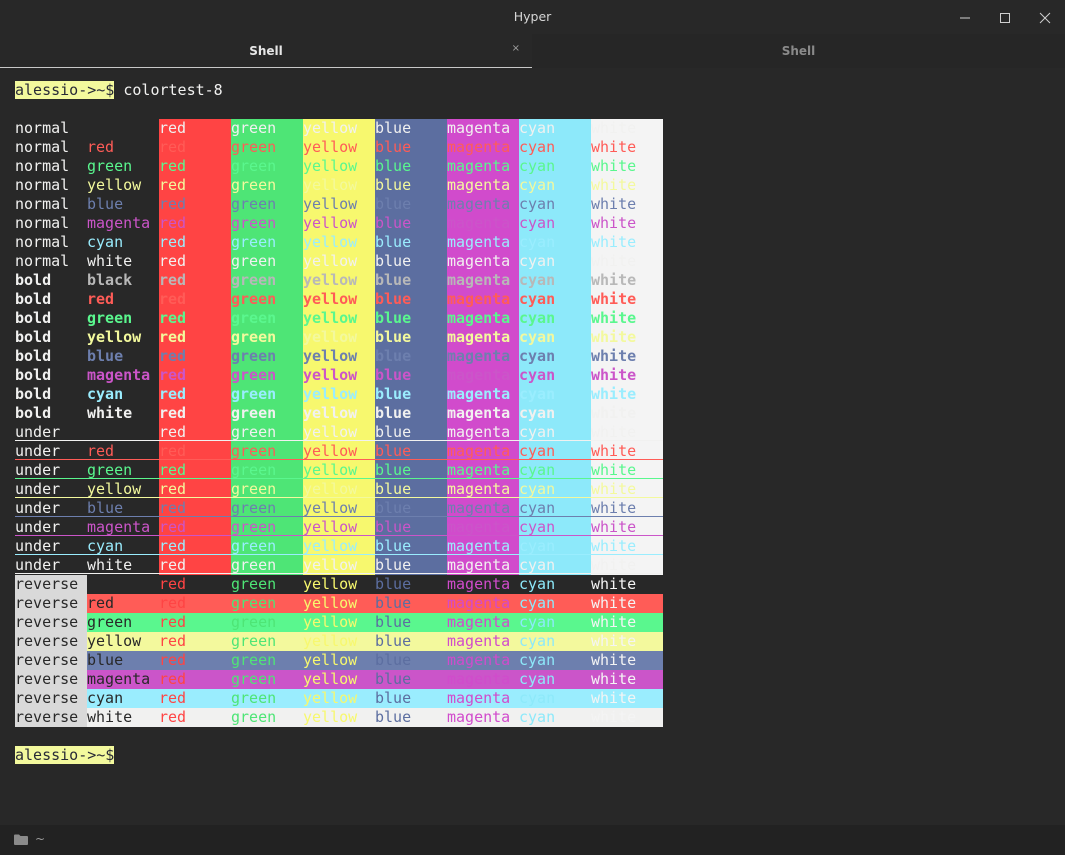  Describe the element at coordinates (123, 717) in the screenshot. I see `fg-label: white` at that location.